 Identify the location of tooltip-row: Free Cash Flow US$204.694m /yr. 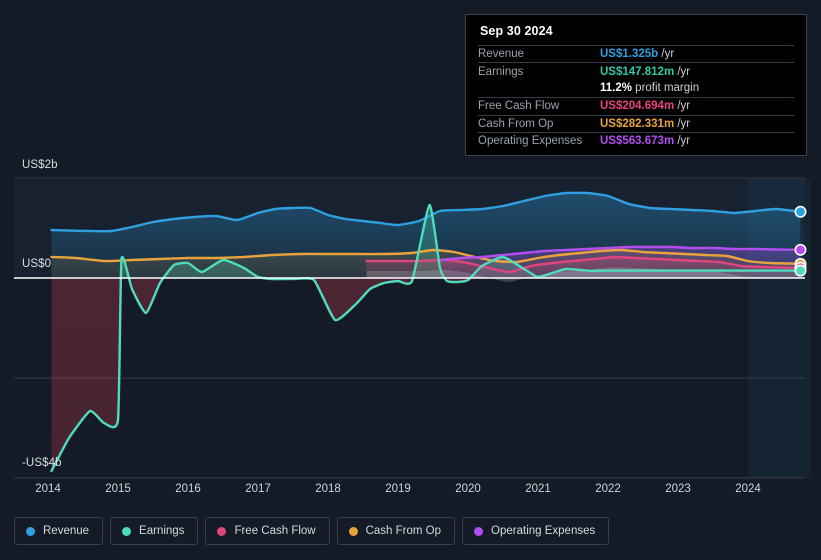
(636, 105).